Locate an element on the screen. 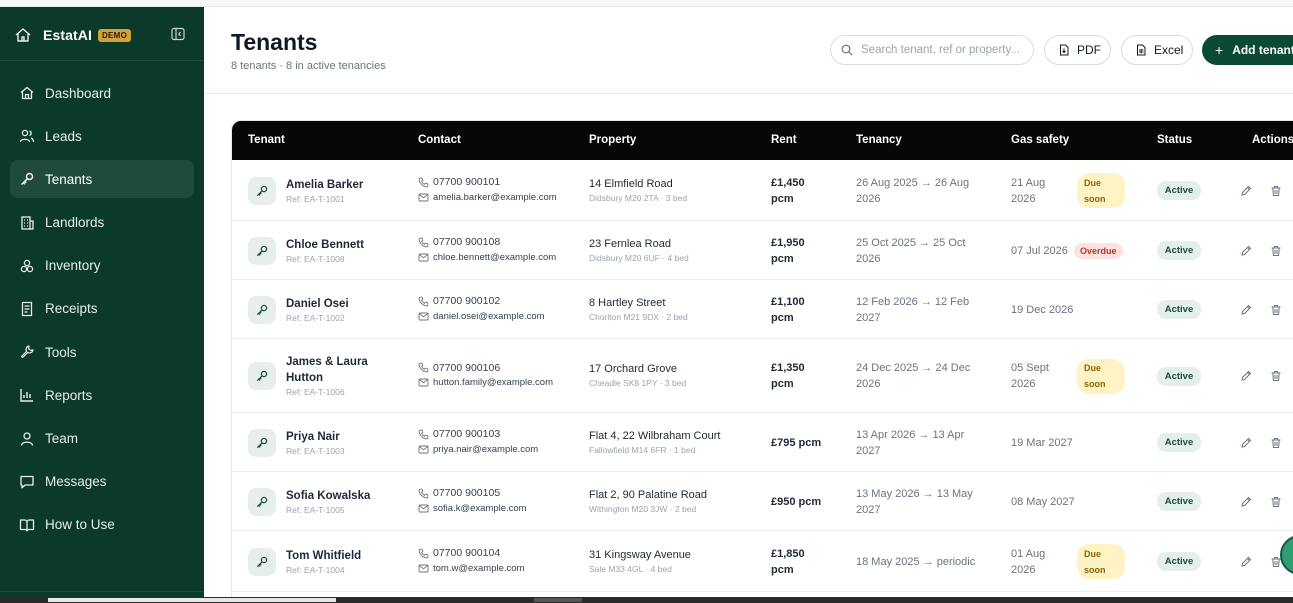  email-line: daniel.osei@example.com is located at coordinates (481, 316).